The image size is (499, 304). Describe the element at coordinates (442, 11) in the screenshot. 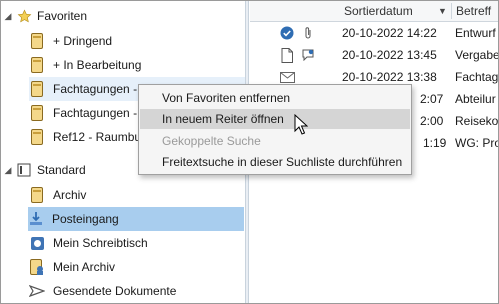

I see `sort-descending-icon: ▼` at that location.